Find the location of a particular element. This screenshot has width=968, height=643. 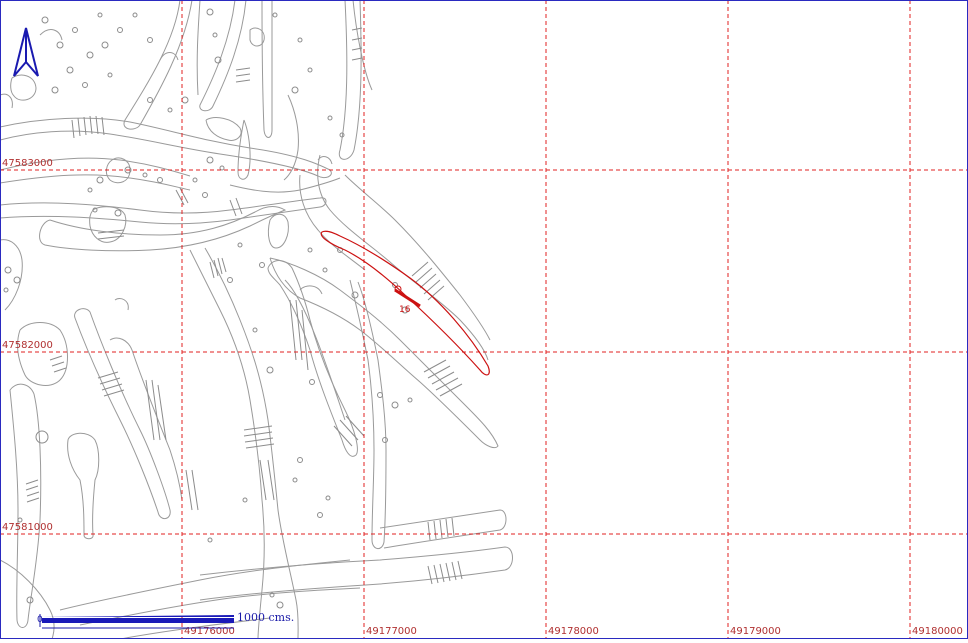

grid-x-label: 49177000 is located at coordinates (391, 631).